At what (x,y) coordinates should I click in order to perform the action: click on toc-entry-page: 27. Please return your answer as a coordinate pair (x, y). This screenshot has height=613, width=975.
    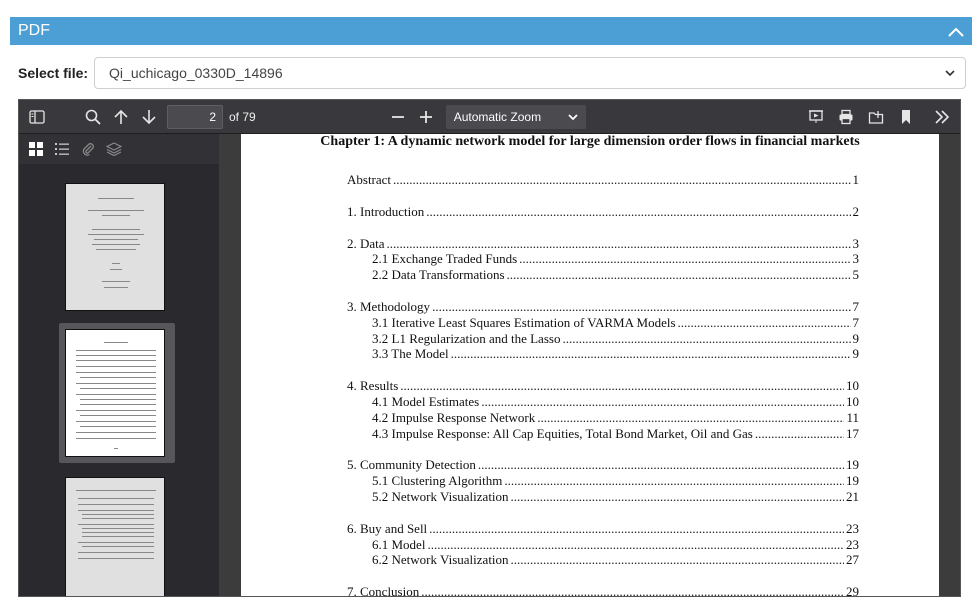
    Looking at the image, I should click on (852, 560).